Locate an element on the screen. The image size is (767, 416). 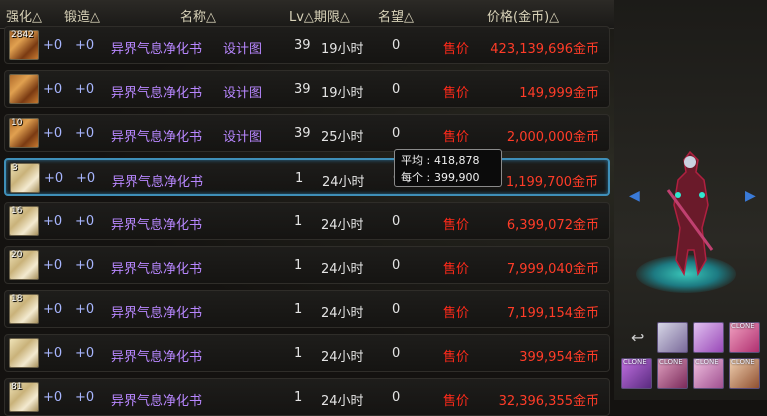
sort-enhance-header: 强化△ is located at coordinates (24, 15).